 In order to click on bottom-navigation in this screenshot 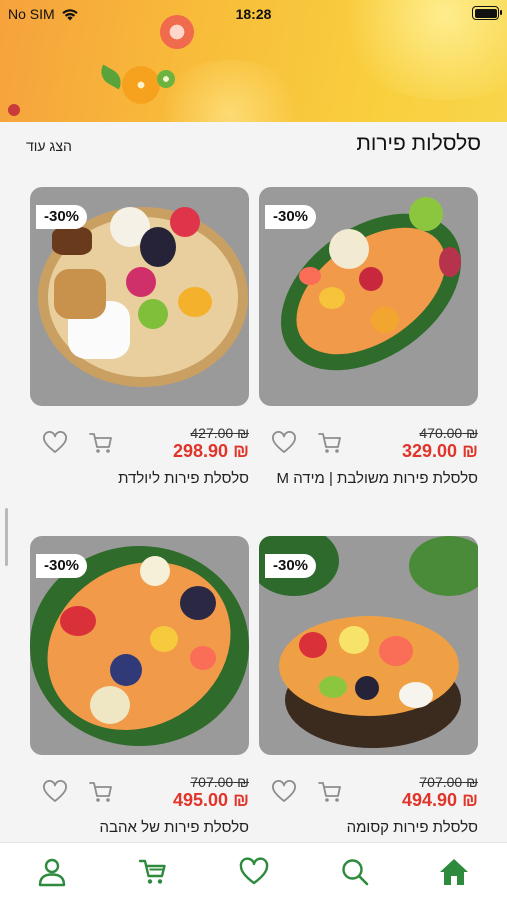, I will do `click(253, 871)`.